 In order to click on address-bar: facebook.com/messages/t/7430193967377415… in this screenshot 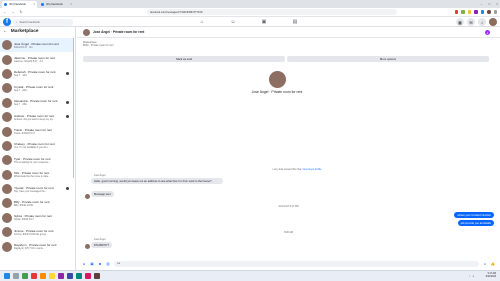, I will do `click(272, 12)`.